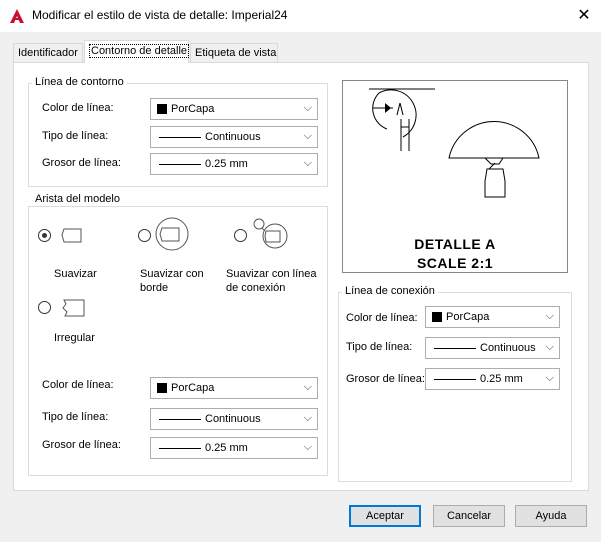  I want to click on outline-weight-label: Grosor de línea:, so click(81, 163).